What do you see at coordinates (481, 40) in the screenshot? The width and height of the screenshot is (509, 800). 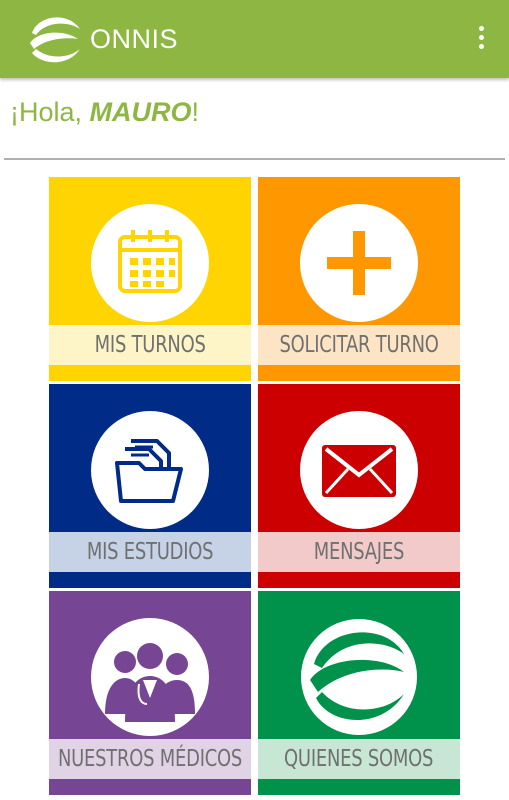 I see `overflow-menu-icon` at bounding box center [481, 40].